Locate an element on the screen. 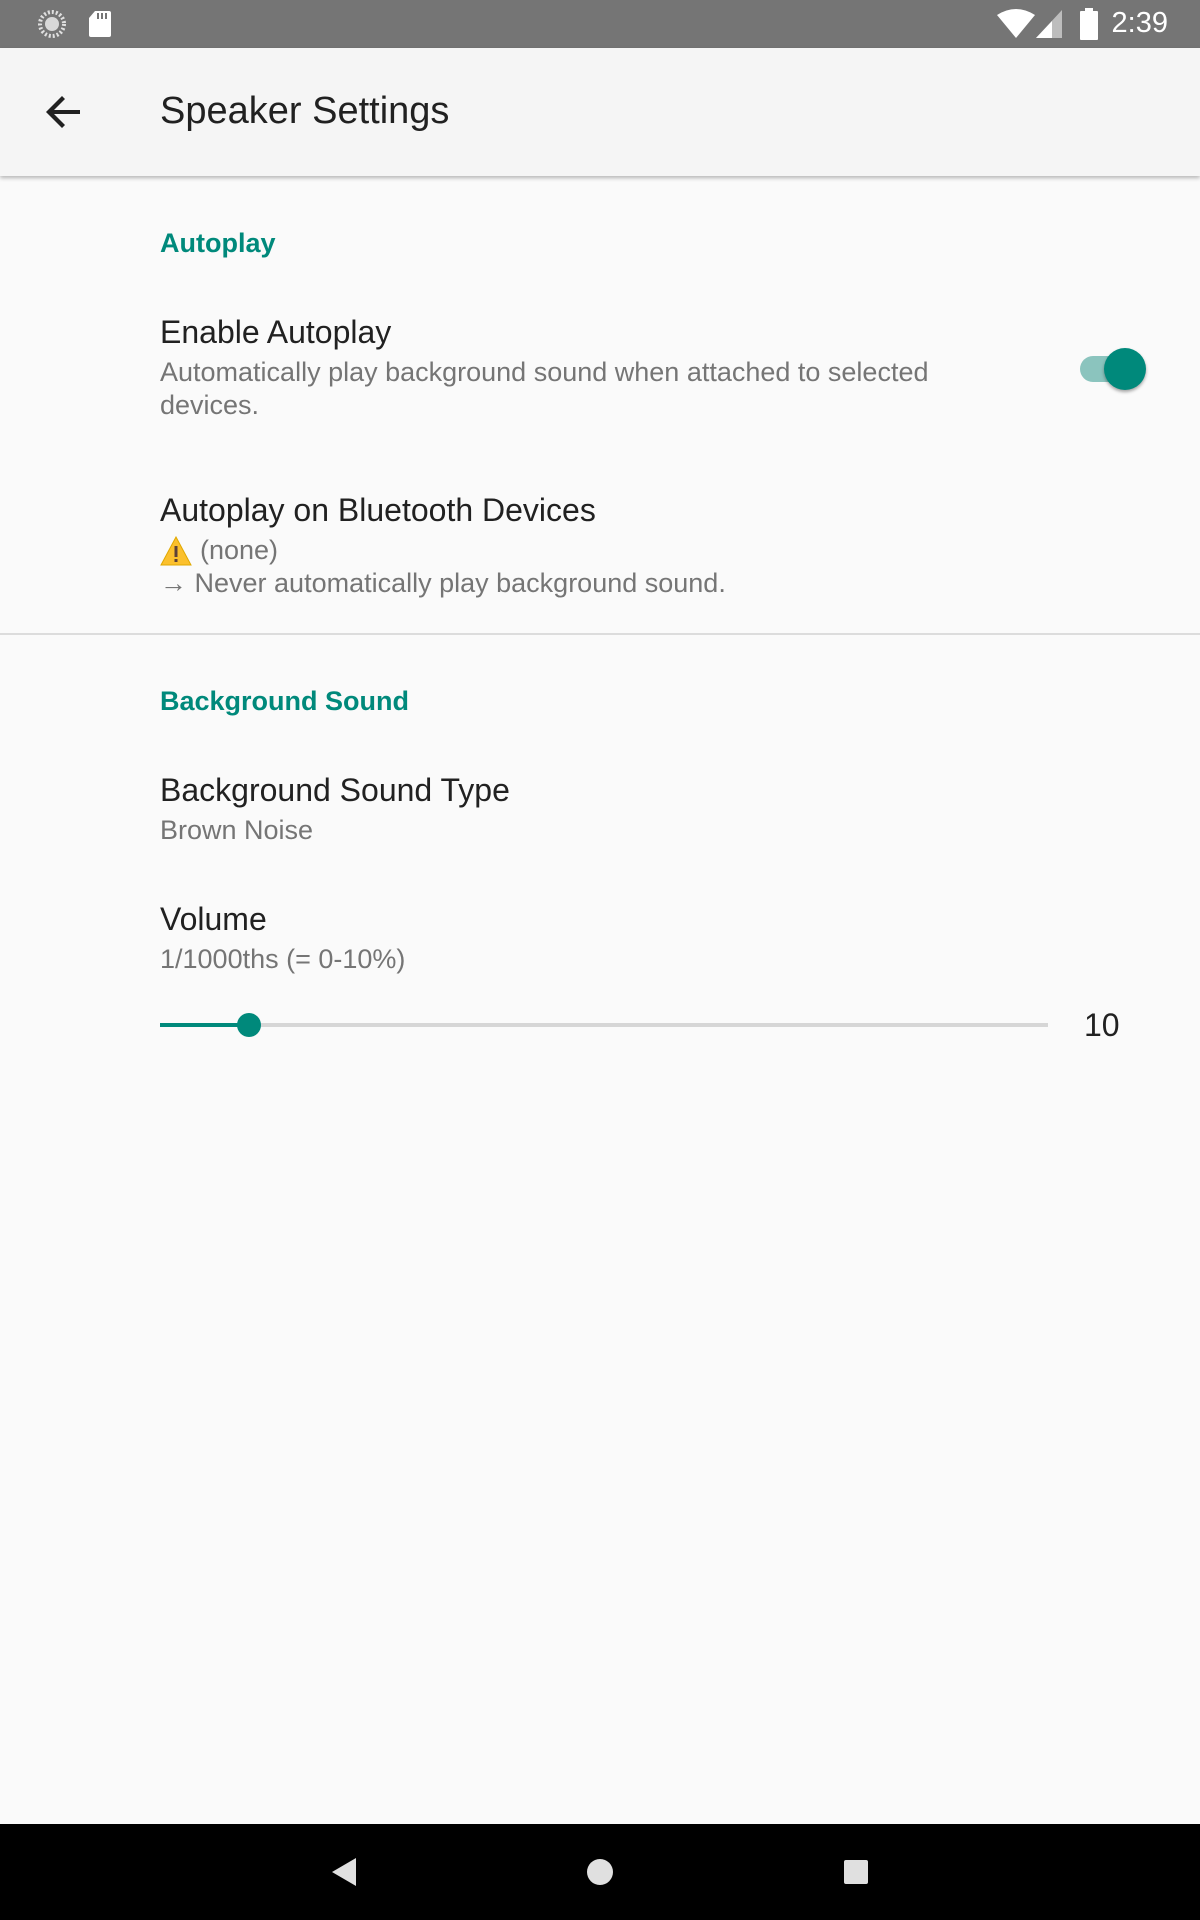 The image size is (1200, 1920). back-button is located at coordinates (72, 112).